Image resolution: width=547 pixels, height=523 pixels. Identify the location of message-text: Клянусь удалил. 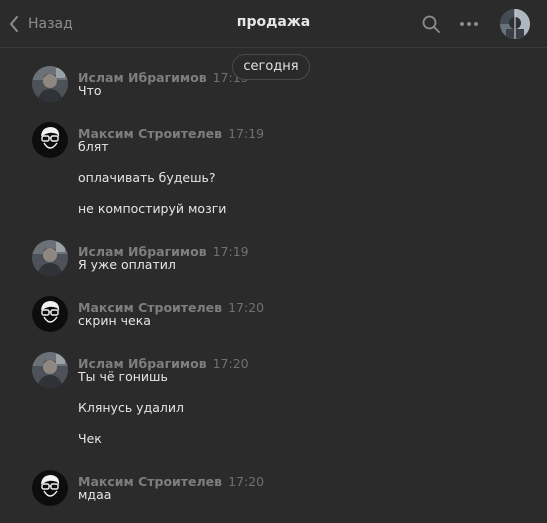
(131, 407).